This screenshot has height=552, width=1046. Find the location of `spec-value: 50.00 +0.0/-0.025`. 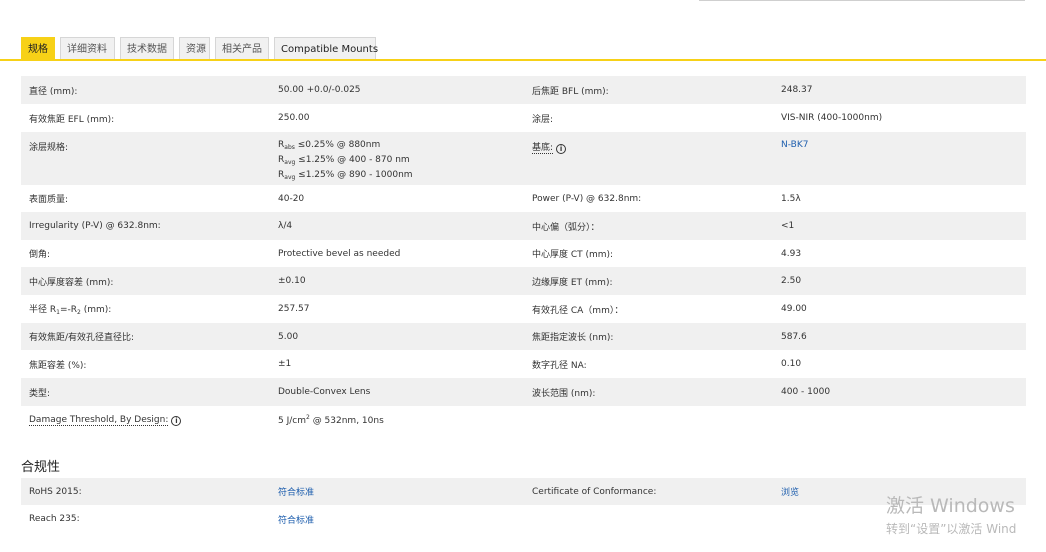

spec-value: 50.00 +0.0/-0.025 is located at coordinates (397, 90).